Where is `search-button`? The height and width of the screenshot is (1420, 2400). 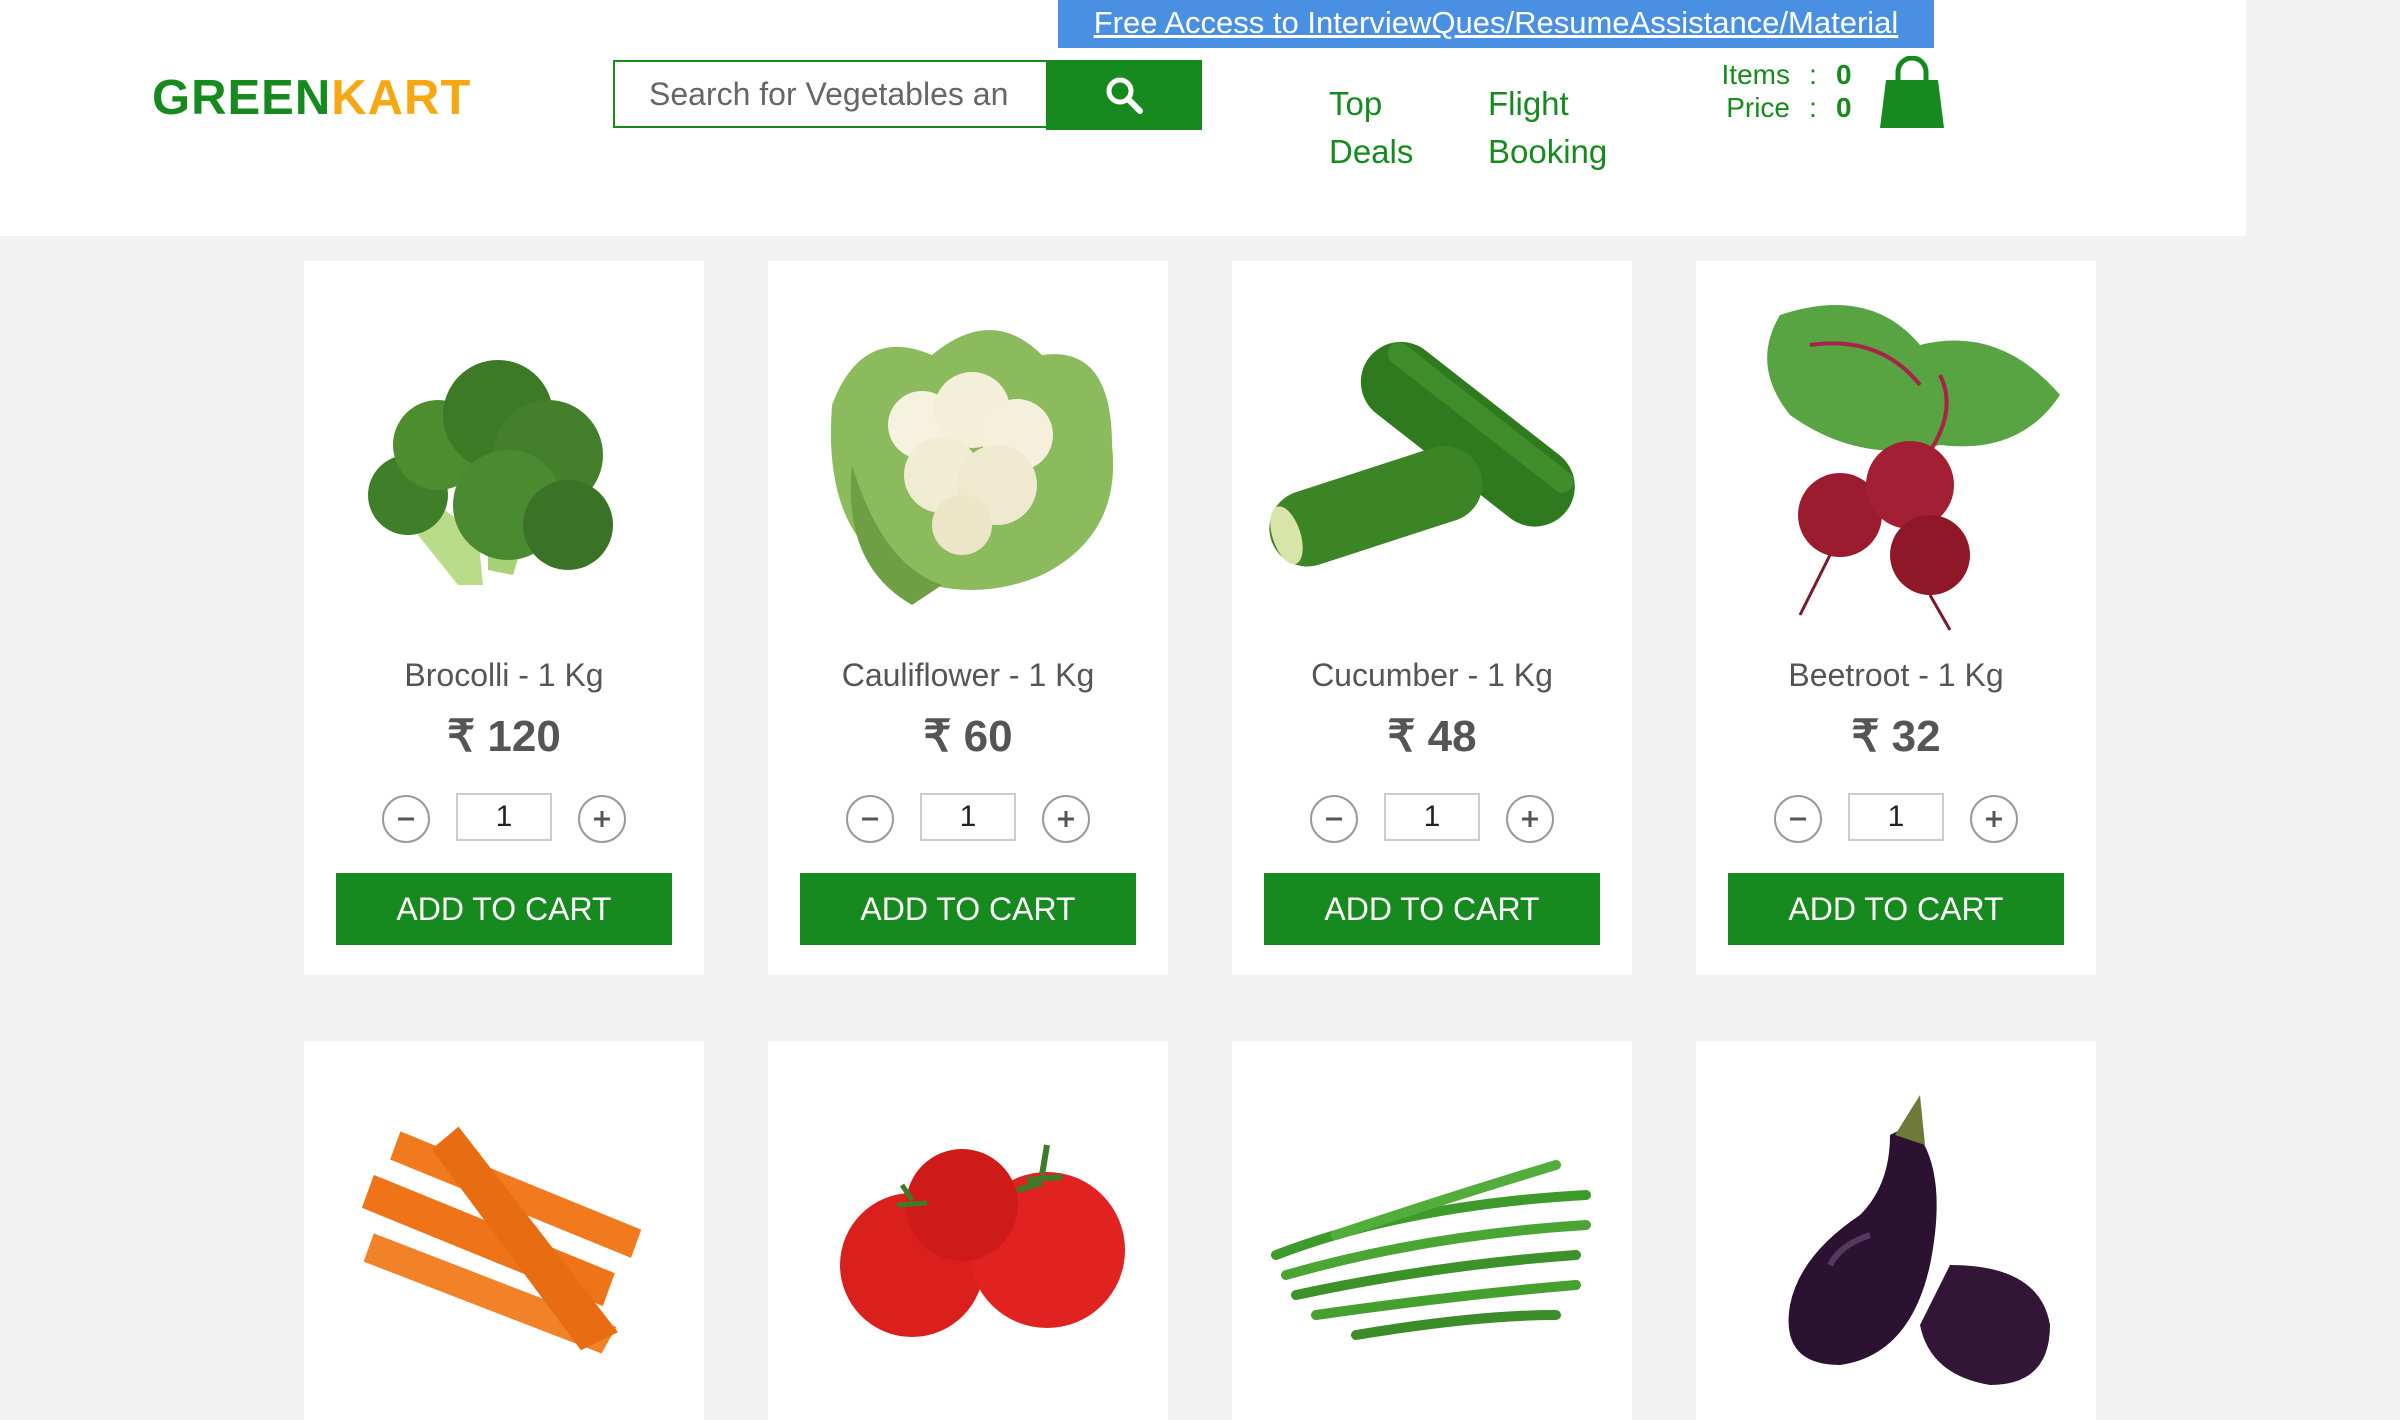
search-button is located at coordinates (1124, 95).